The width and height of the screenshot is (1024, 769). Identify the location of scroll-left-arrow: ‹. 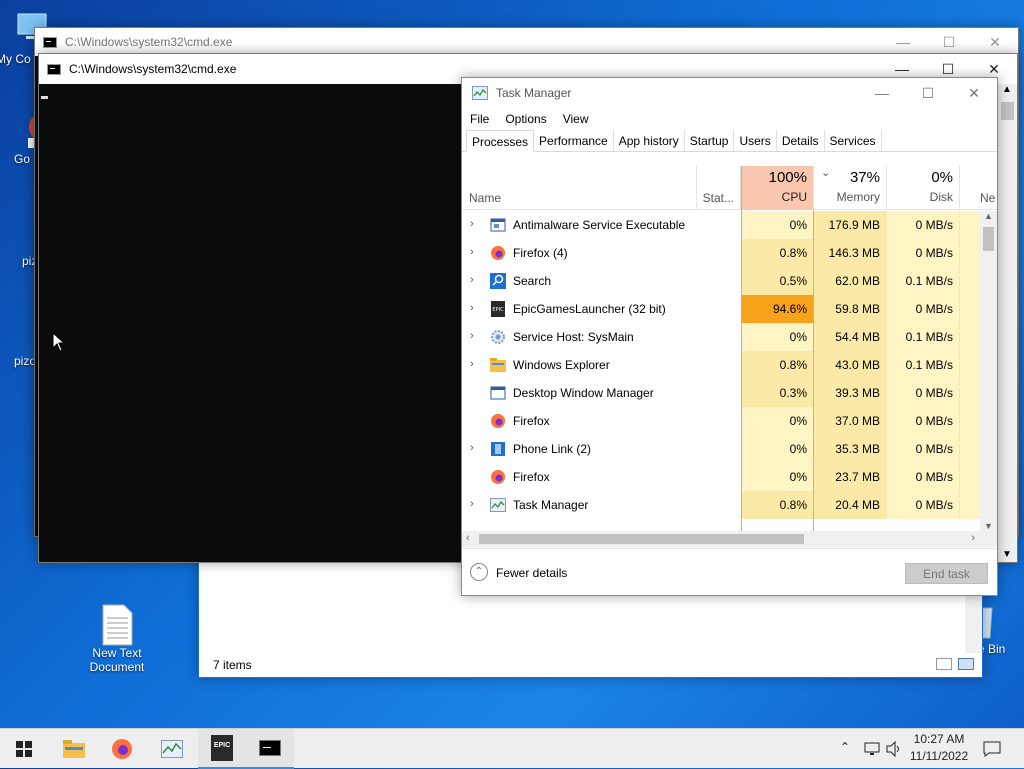
(468, 538).